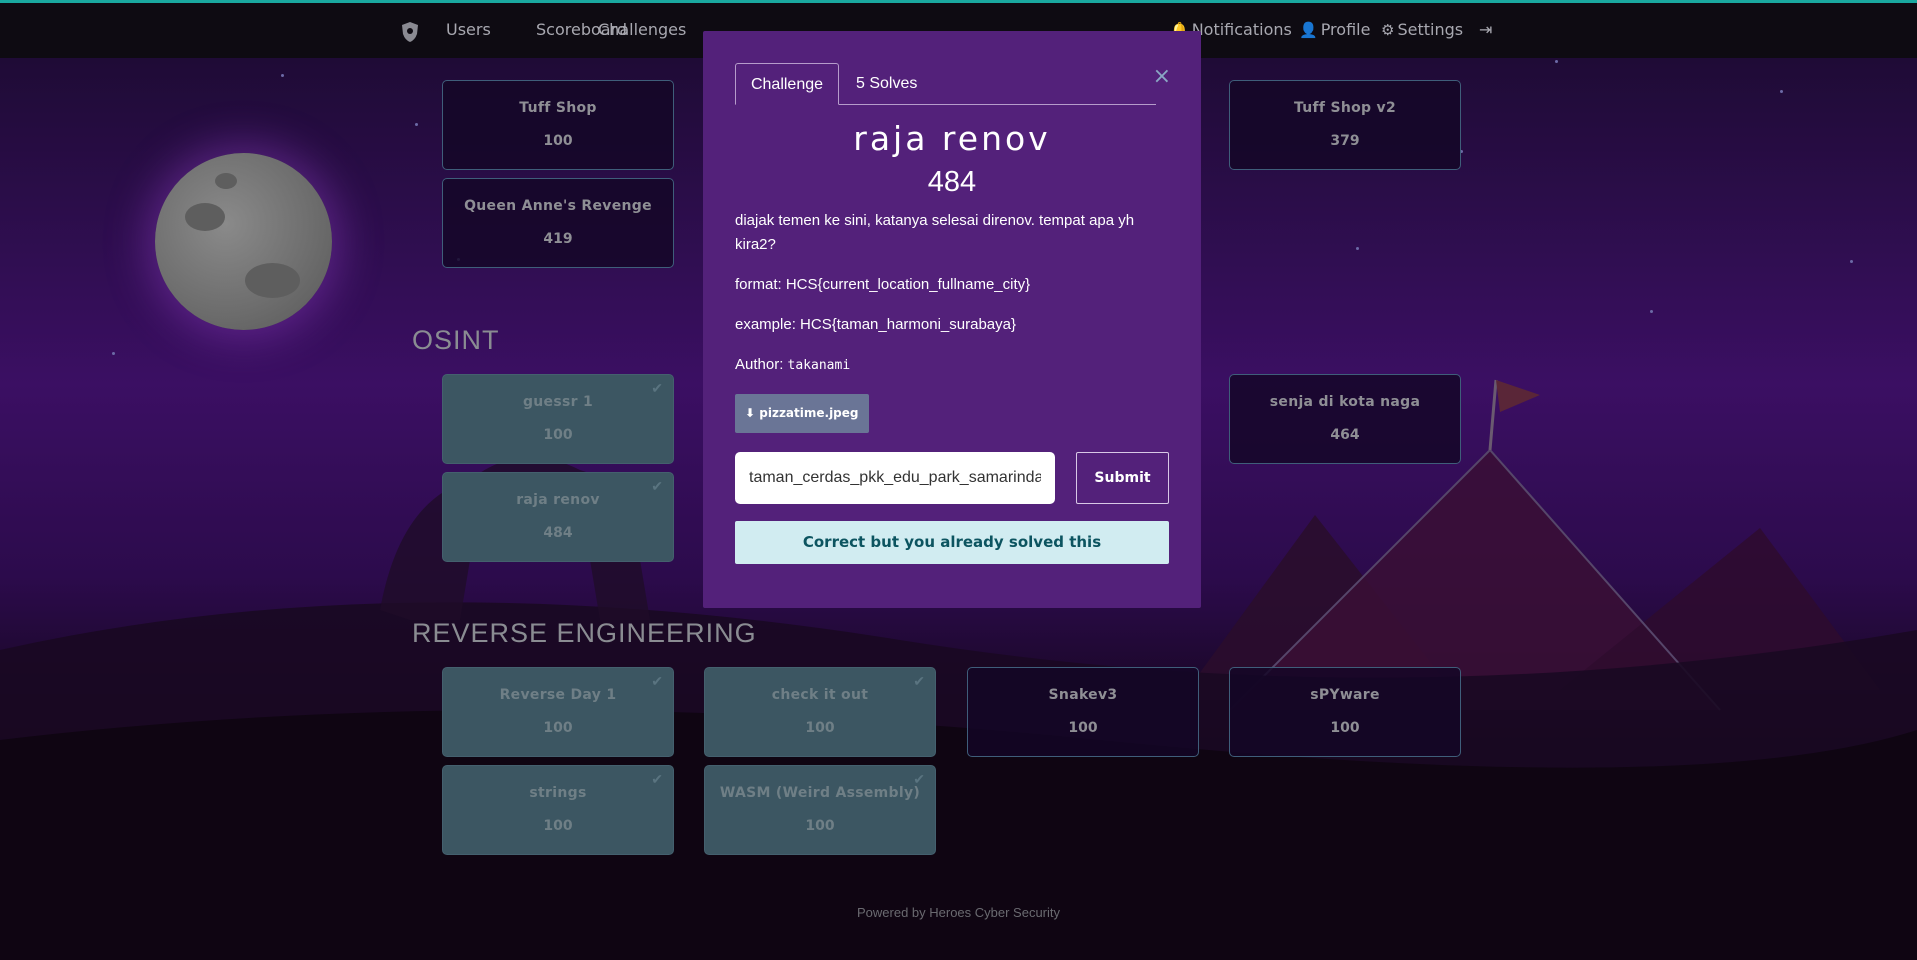  What do you see at coordinates (1334, 29) in the screenshot?
I see `nav-profile: 👤 Profile` at bounding box center [1334, 29].